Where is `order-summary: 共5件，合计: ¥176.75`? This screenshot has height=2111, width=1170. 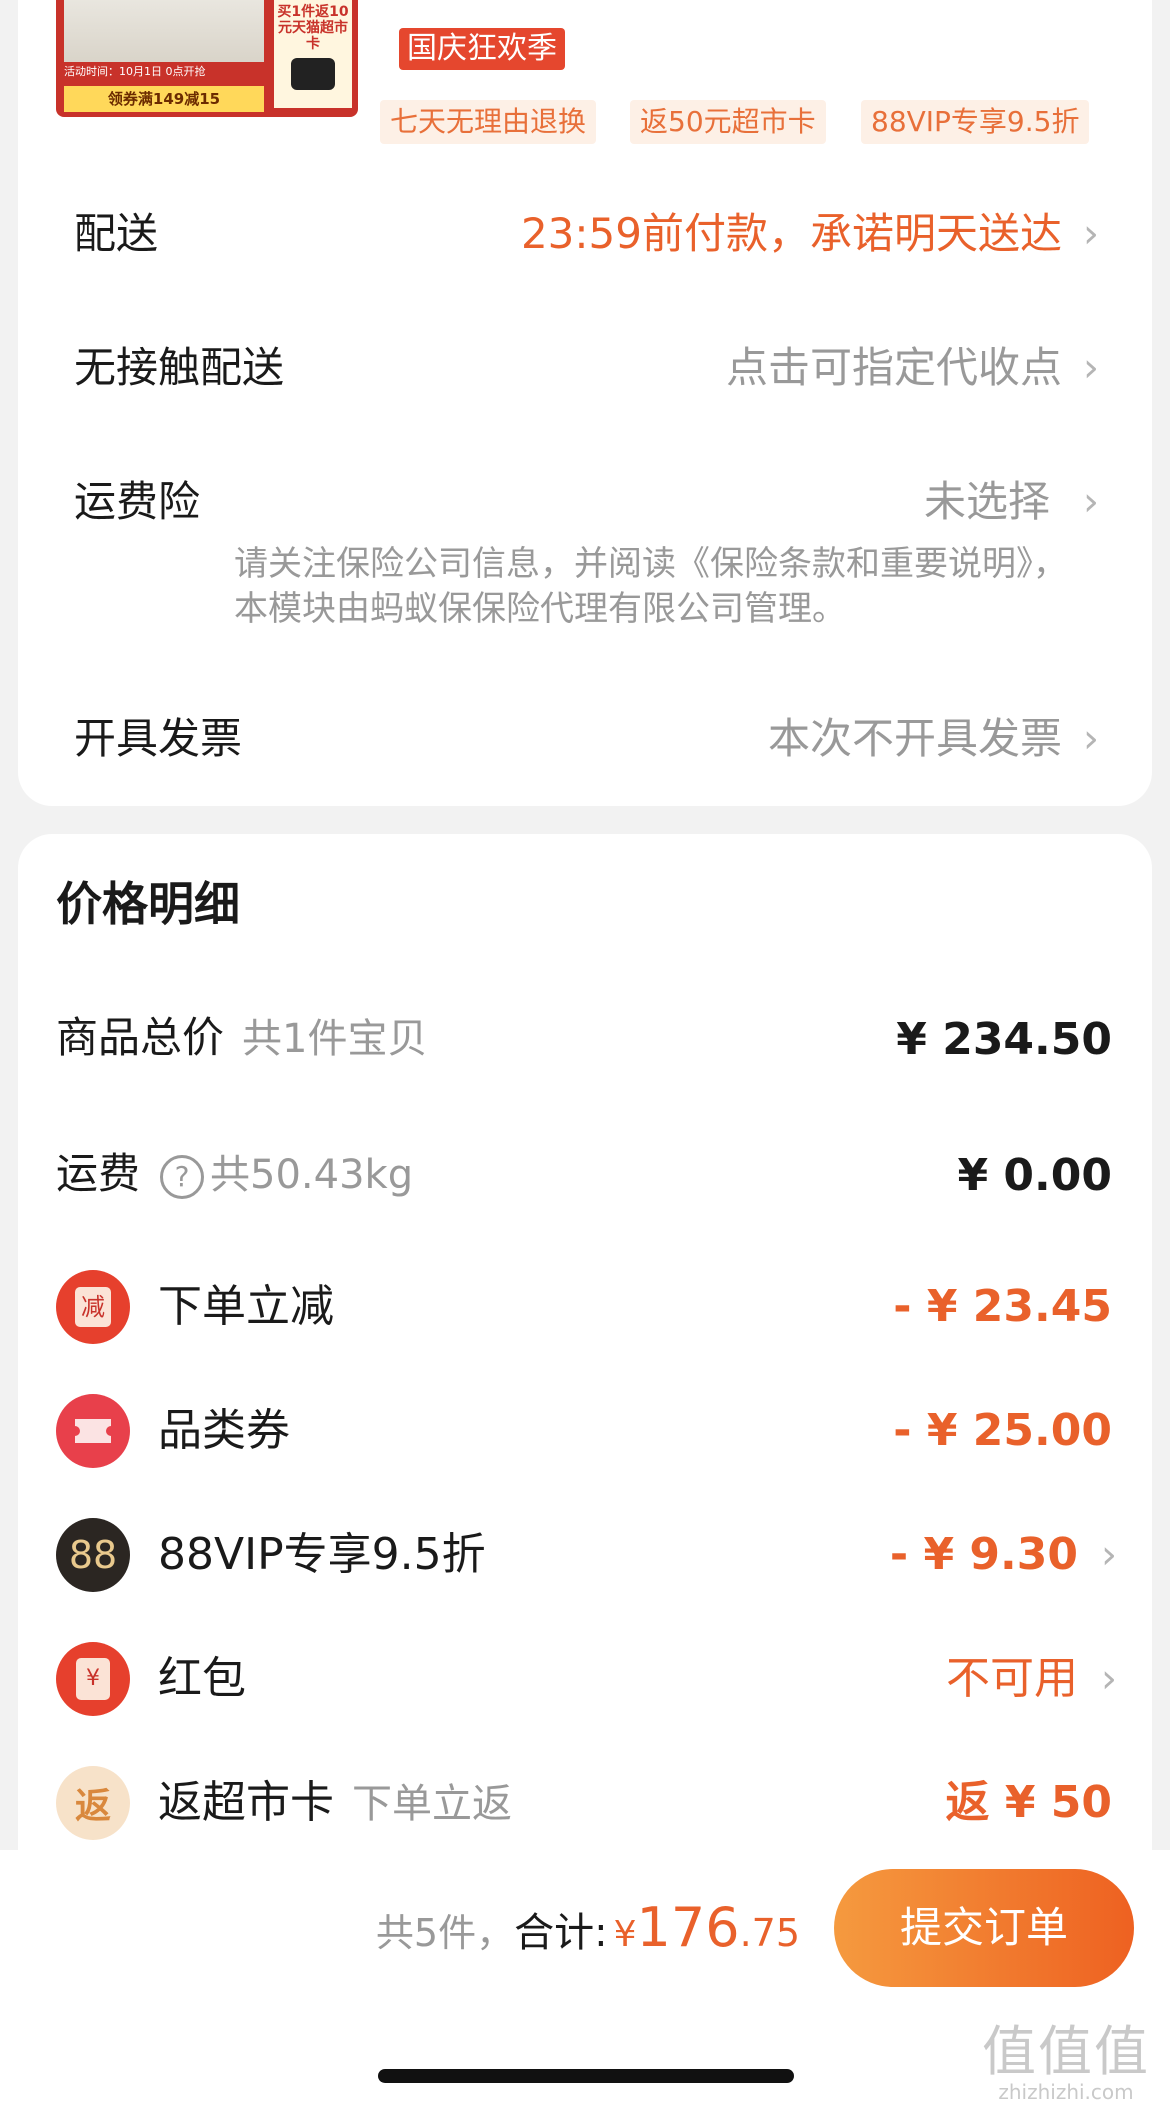
order-summary: 共5件，合计: ¥176.75 is located at coordinates (588, 1934).